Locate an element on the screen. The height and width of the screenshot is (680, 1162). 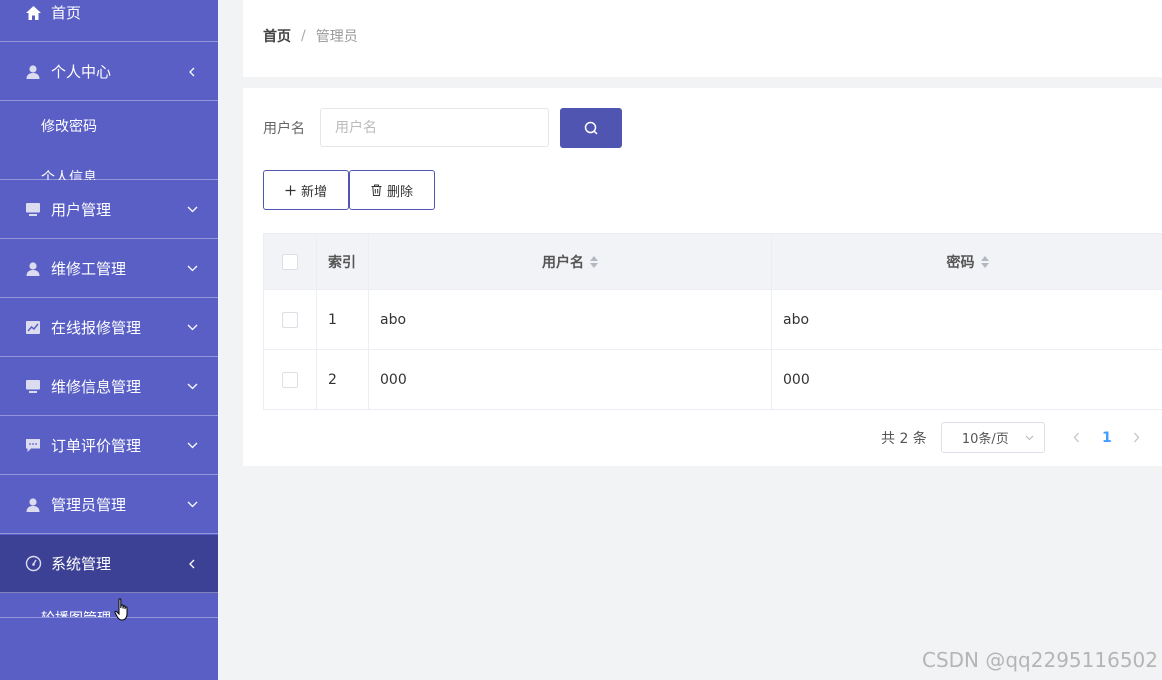
header-select-cell is located at coordinates (290, 261).